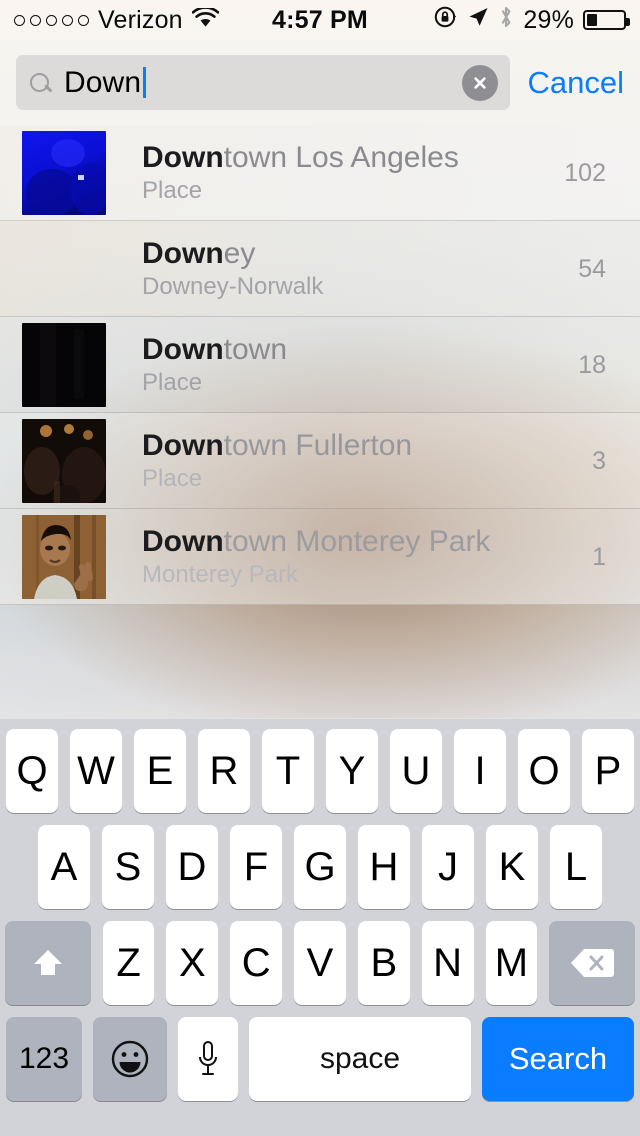 Image resolution: width=640 pixels, height=1136 pixels. I want to click on key-n: N, so click(447, 963).